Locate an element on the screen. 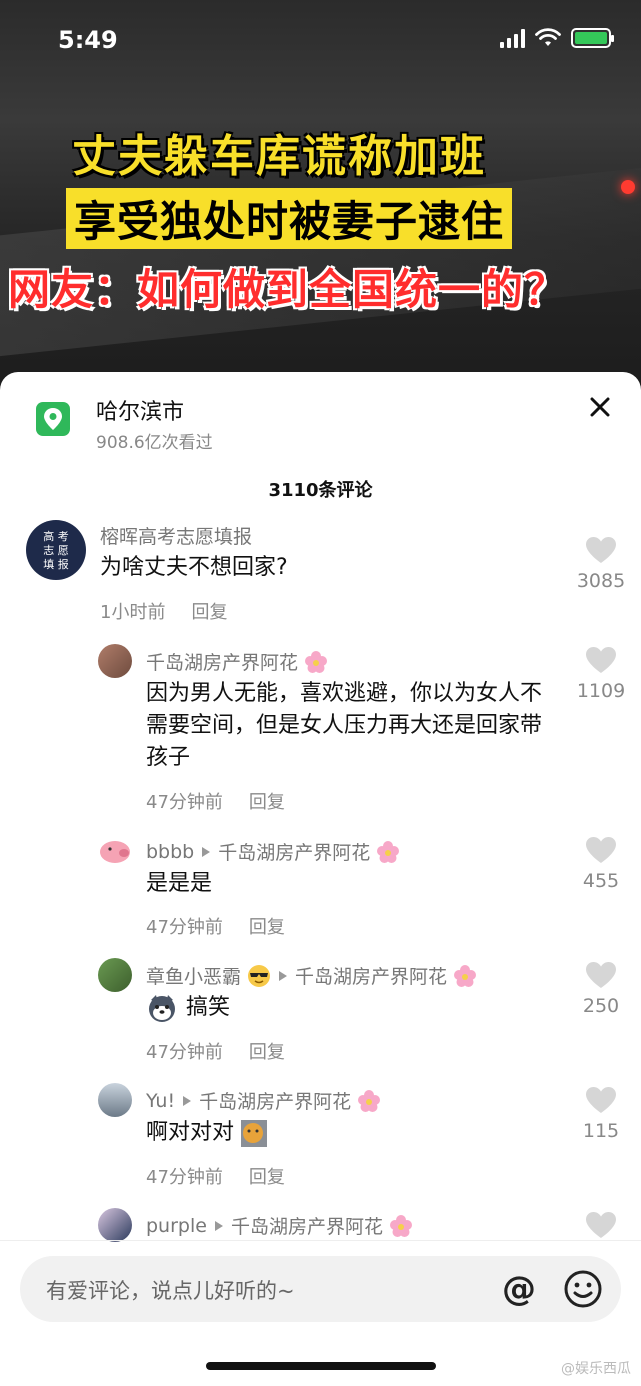 This screenshot has width=641, height=1386. comment-author-name: Yu! is located at coordinates (160, 1101).